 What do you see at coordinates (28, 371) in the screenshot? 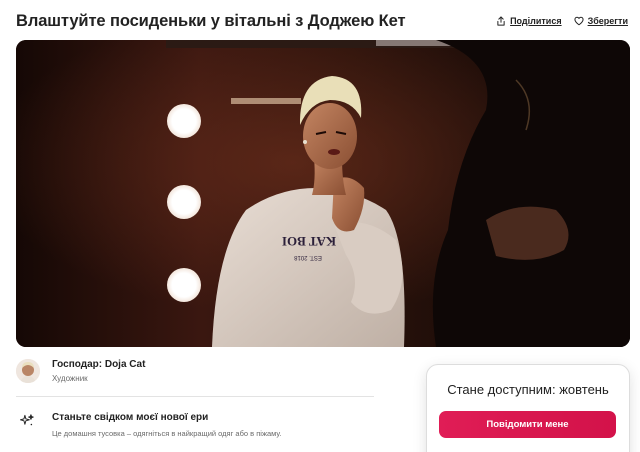
I see `avatar` at bounding box center [28, 371].